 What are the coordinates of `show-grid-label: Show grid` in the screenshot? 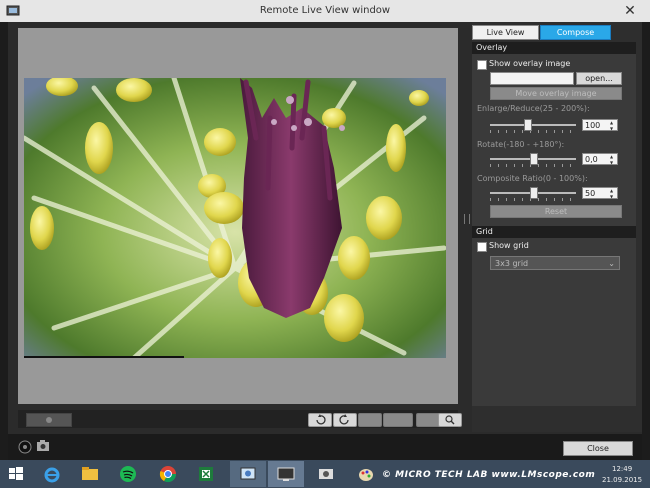 It's located at (509, 245).